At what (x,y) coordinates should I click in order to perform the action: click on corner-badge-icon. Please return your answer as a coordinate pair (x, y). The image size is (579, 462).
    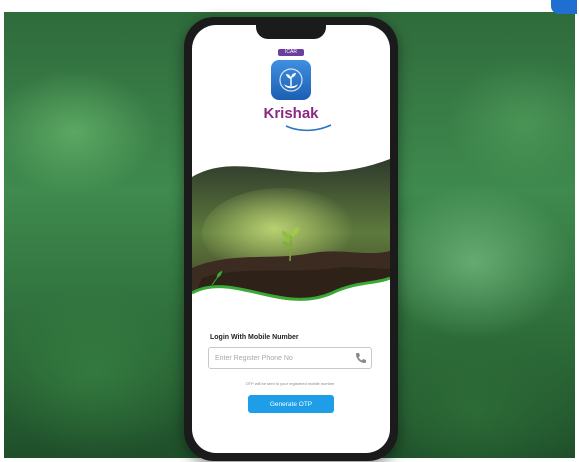
    Looking at the image, I should click on (564, 7).